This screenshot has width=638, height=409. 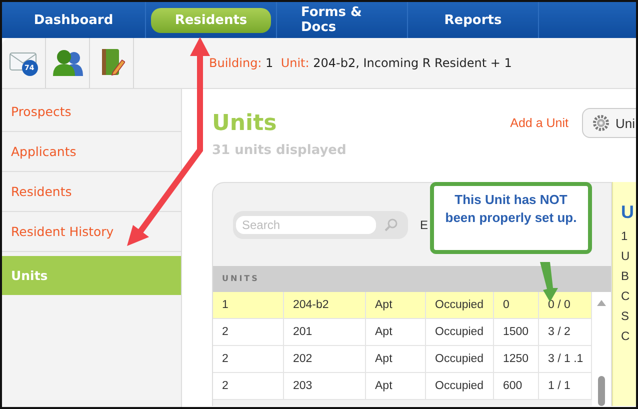 I want to click on table-row: 2 202 Apt Occupied 1250 3 / 1 .1, so click(x=402, y=359).